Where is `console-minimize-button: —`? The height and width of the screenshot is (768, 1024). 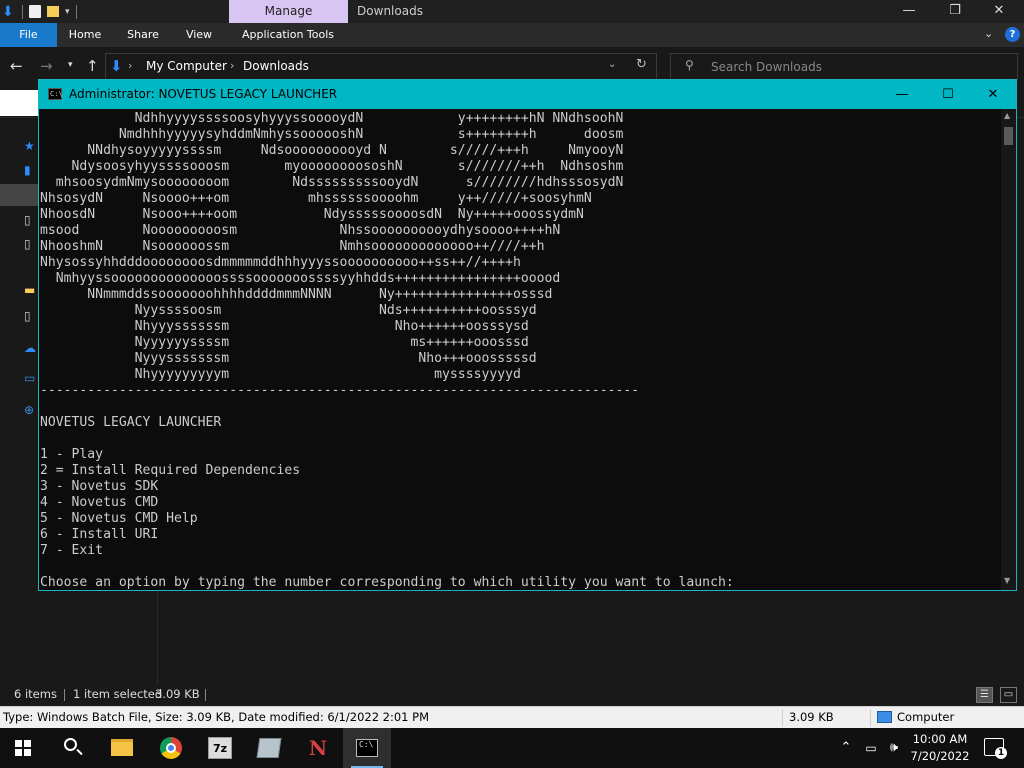 console-minimize-button: — is located at coordinates (902, 94).